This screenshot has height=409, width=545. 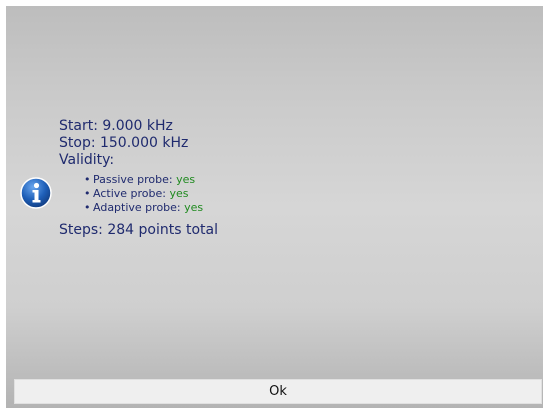 What do you see at coordinates (138, 230) in the screenshot?
I see `steps-summary: Steps: 284 points total` at bounding box center [138, 230].